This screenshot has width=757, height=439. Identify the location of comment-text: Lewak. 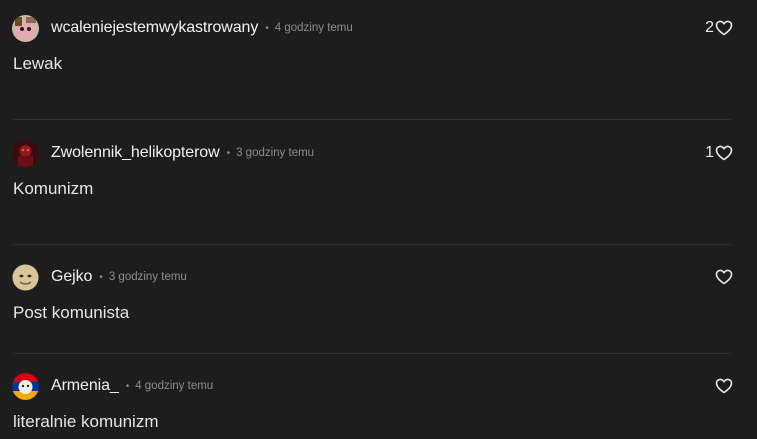
(38, 63).